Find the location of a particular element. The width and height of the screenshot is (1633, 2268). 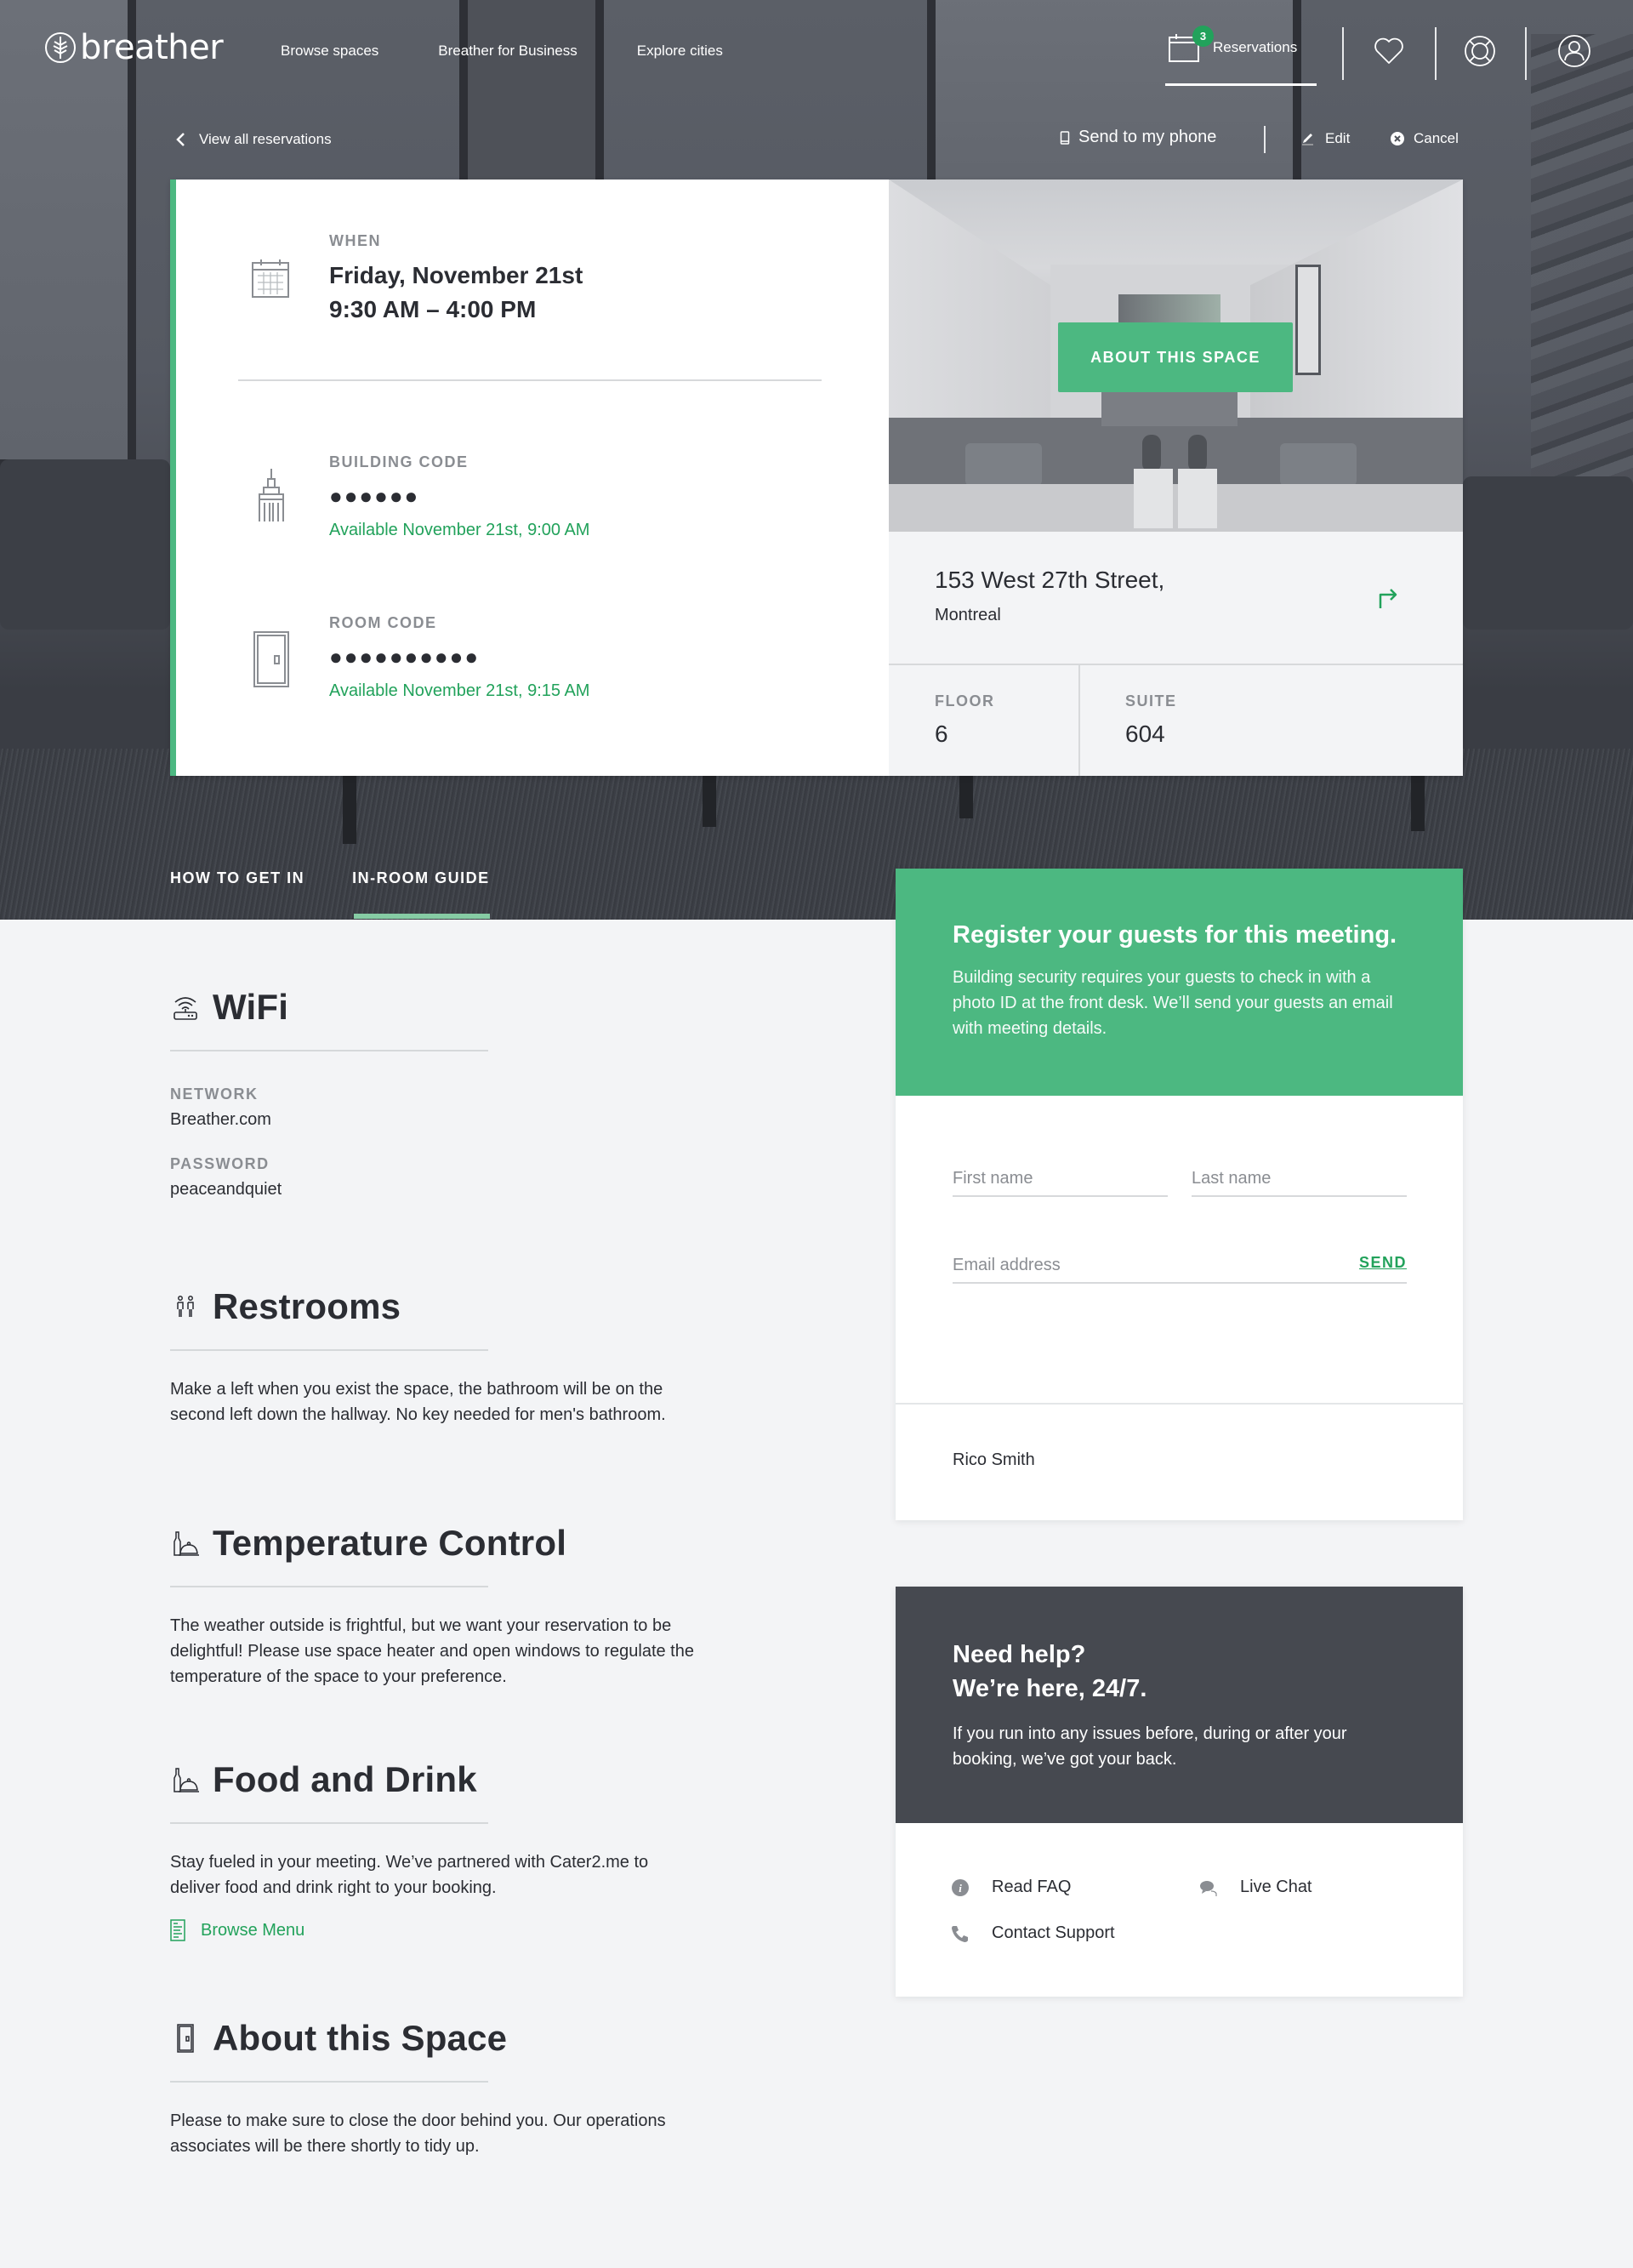

photo-plant is located at coordinates (1151, 454).